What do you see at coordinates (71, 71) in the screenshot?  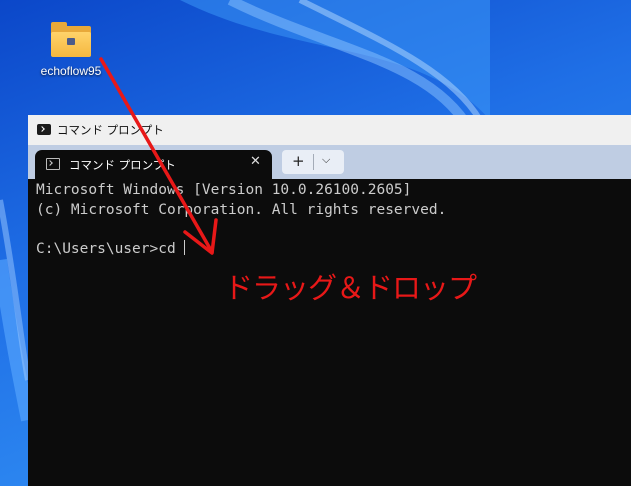 I see `desktop-icon-label: echoflow95` at bounding box center [71, 71].